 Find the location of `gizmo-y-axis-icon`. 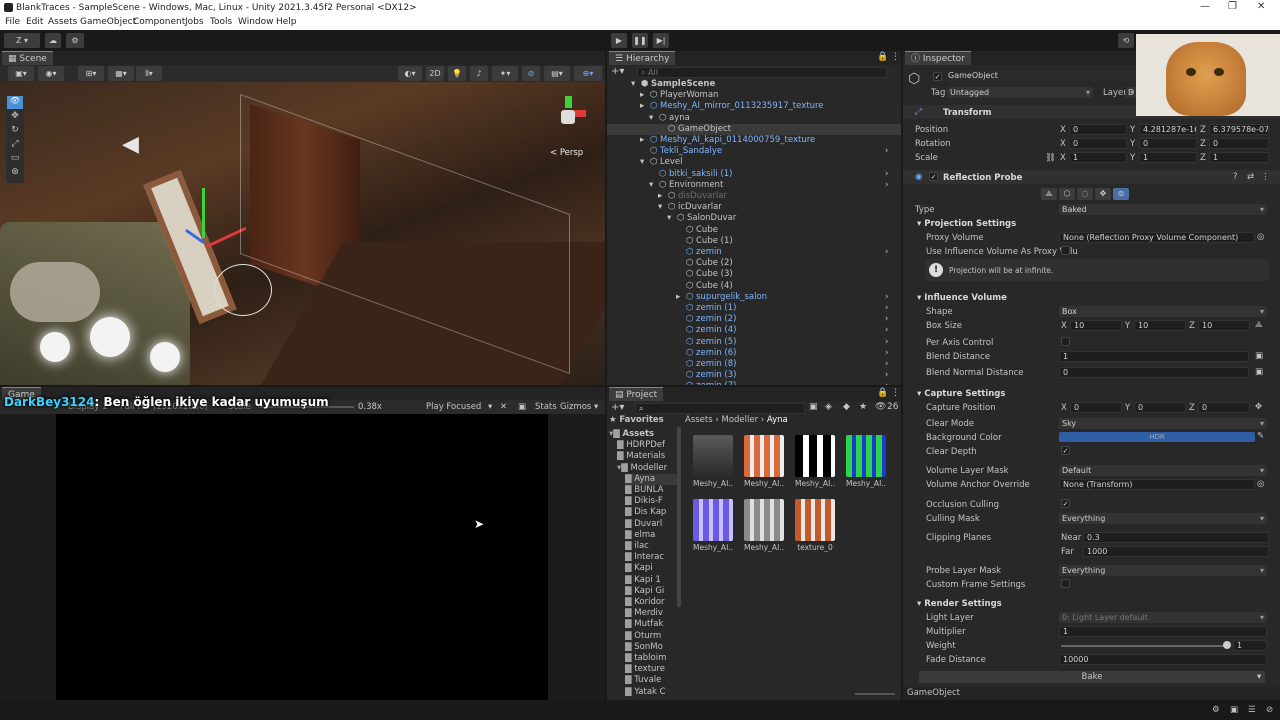

gizmo-y-axis-icon is located at coordinates (568, 102).